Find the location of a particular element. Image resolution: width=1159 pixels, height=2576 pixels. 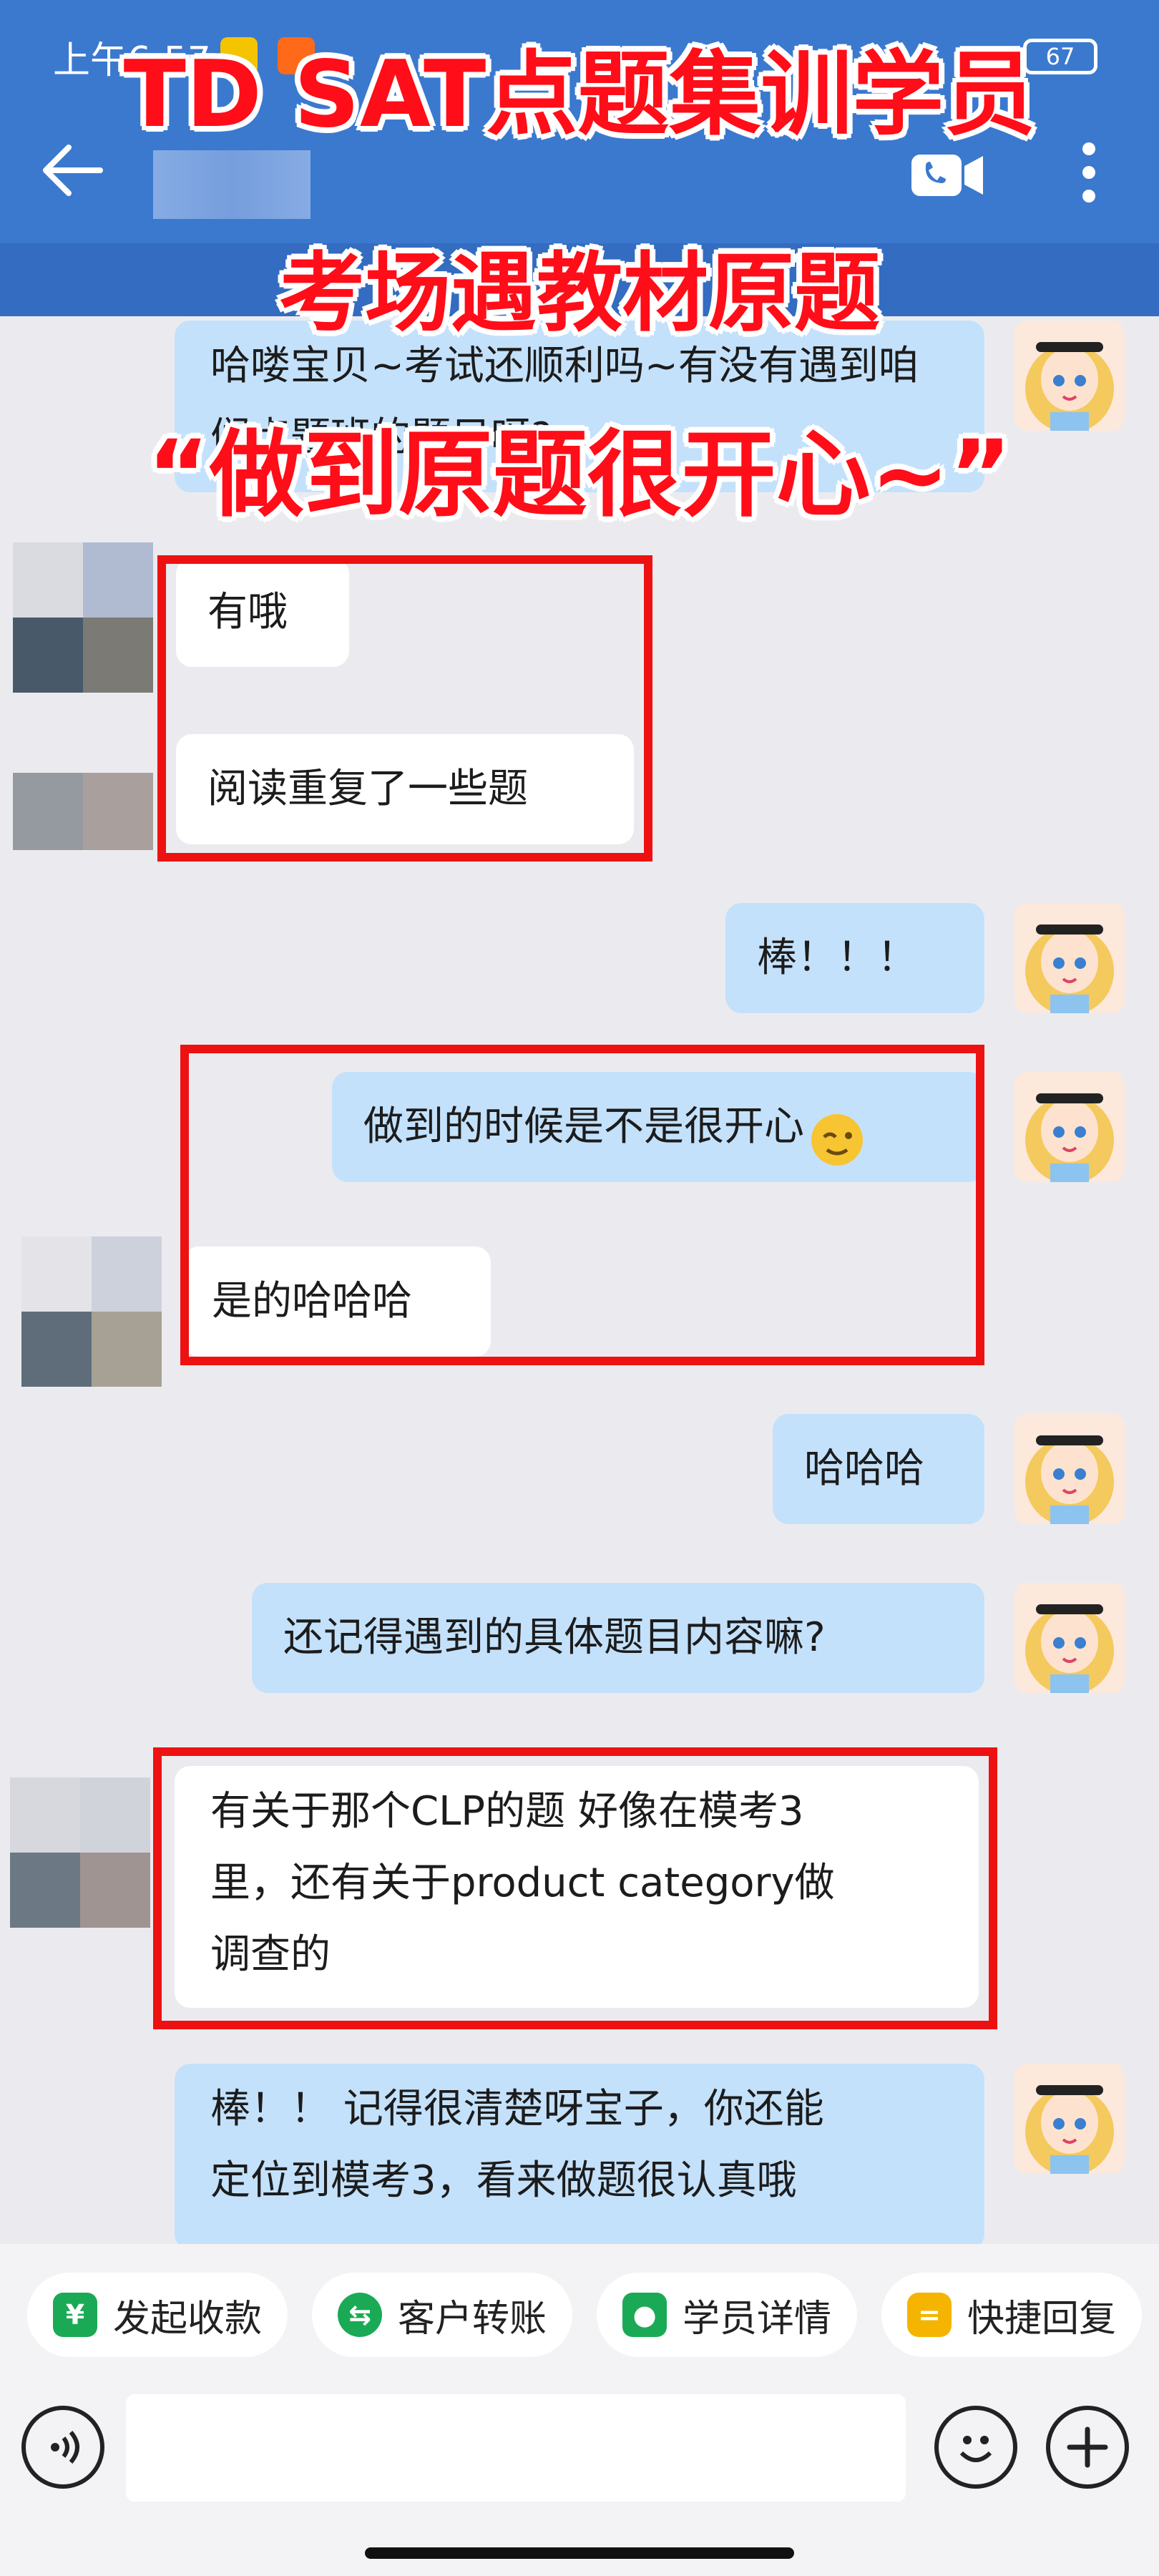

more-actions-button is located at coordinates (1087, 2447).